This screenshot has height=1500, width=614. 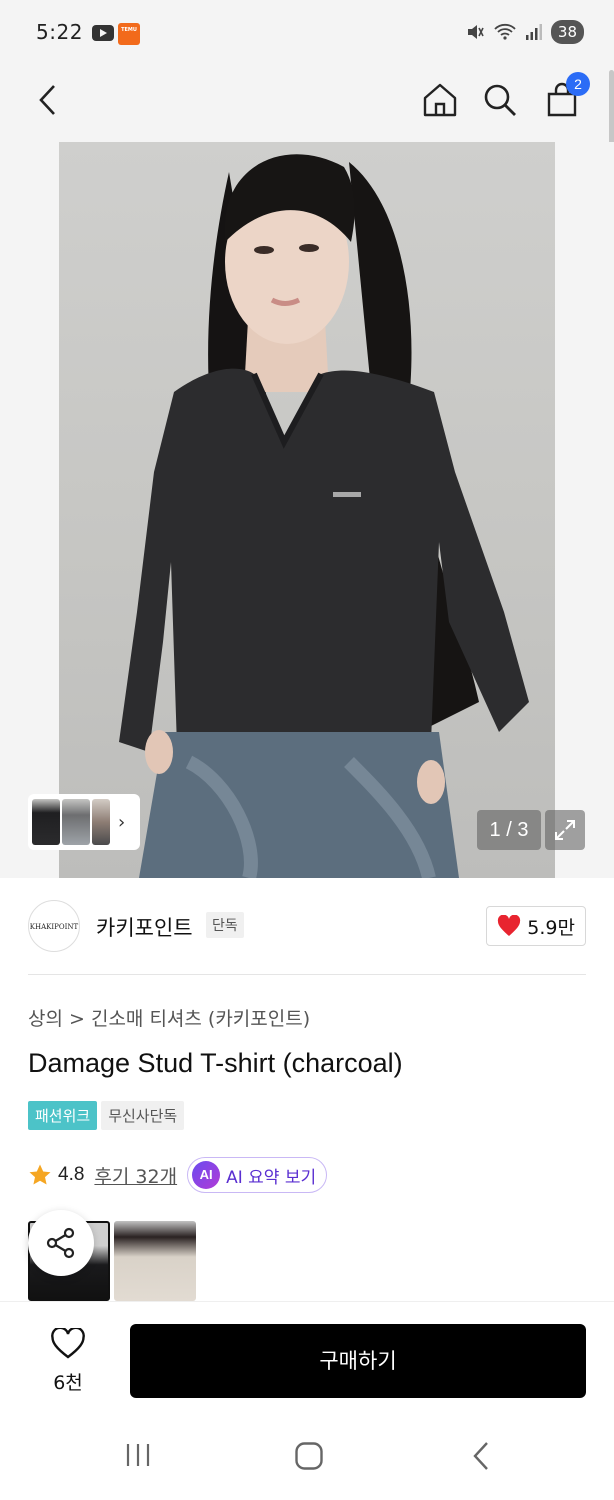 What do you see at coordinates (40, 1174) in the screenshot?
I see `star-icon` at bounding box center [40, 1174].